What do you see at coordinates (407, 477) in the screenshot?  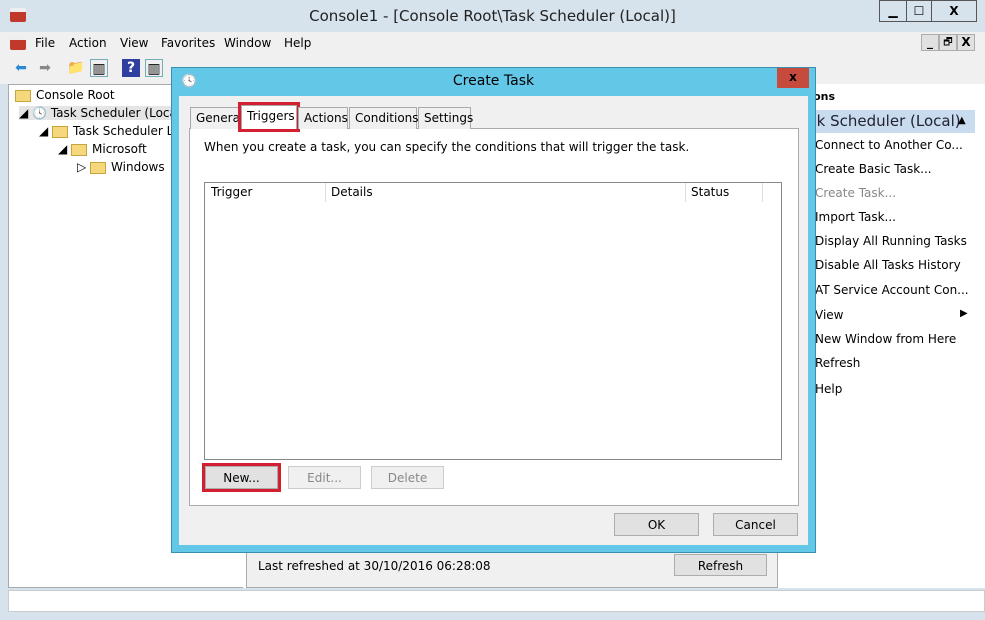 I see `delete-trigger-button: Delete` at bounding box center [407, 477].